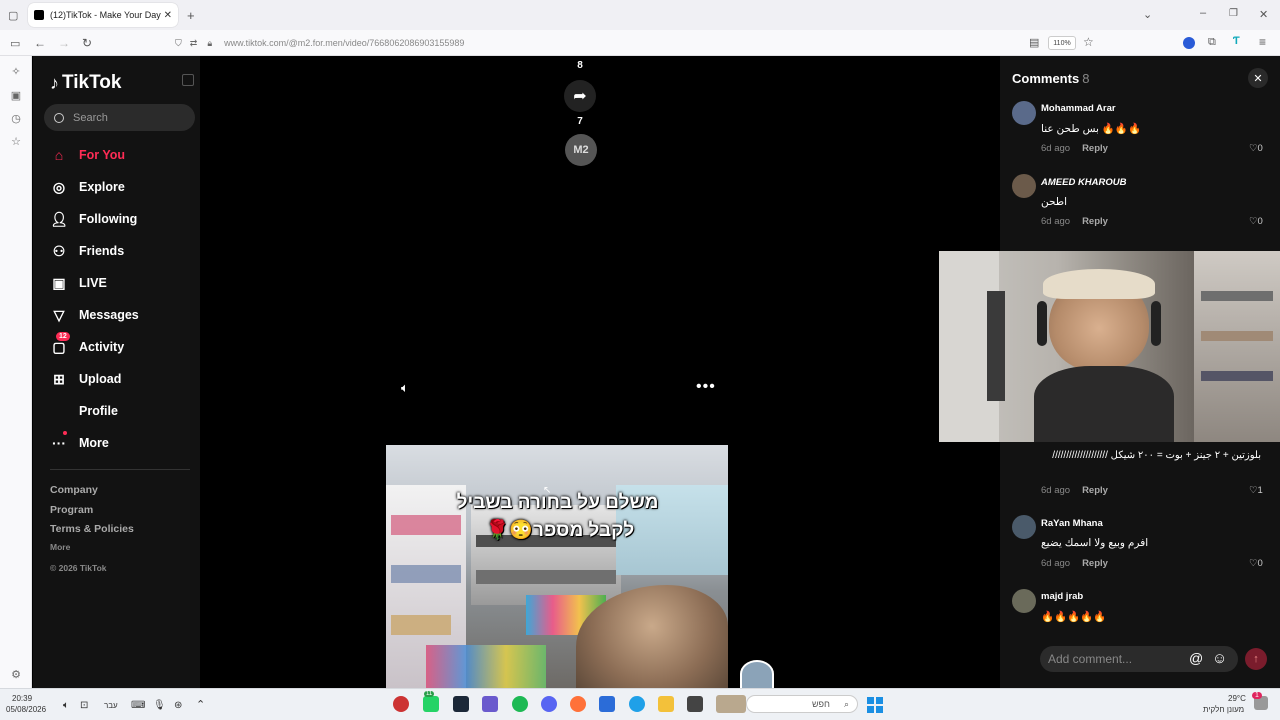  Describe the element at coordinates (802, 704) in the screenshot. I see `taskbar-search-input: חפש ⌕` at that location.